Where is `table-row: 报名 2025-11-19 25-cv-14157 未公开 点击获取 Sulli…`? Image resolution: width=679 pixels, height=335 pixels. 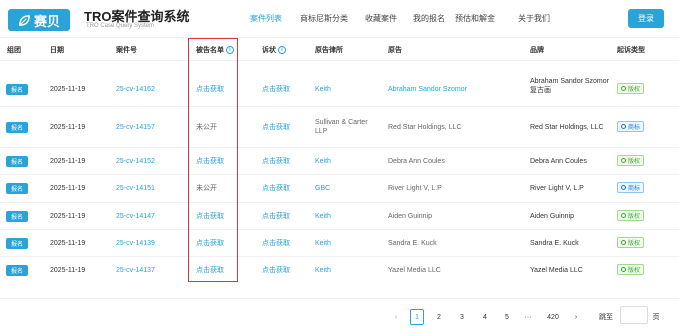 table-row: 报名 2025-11-19 25-cv-14157 未公开 点击获取 Sulli… is located at coordinates (339, 126).